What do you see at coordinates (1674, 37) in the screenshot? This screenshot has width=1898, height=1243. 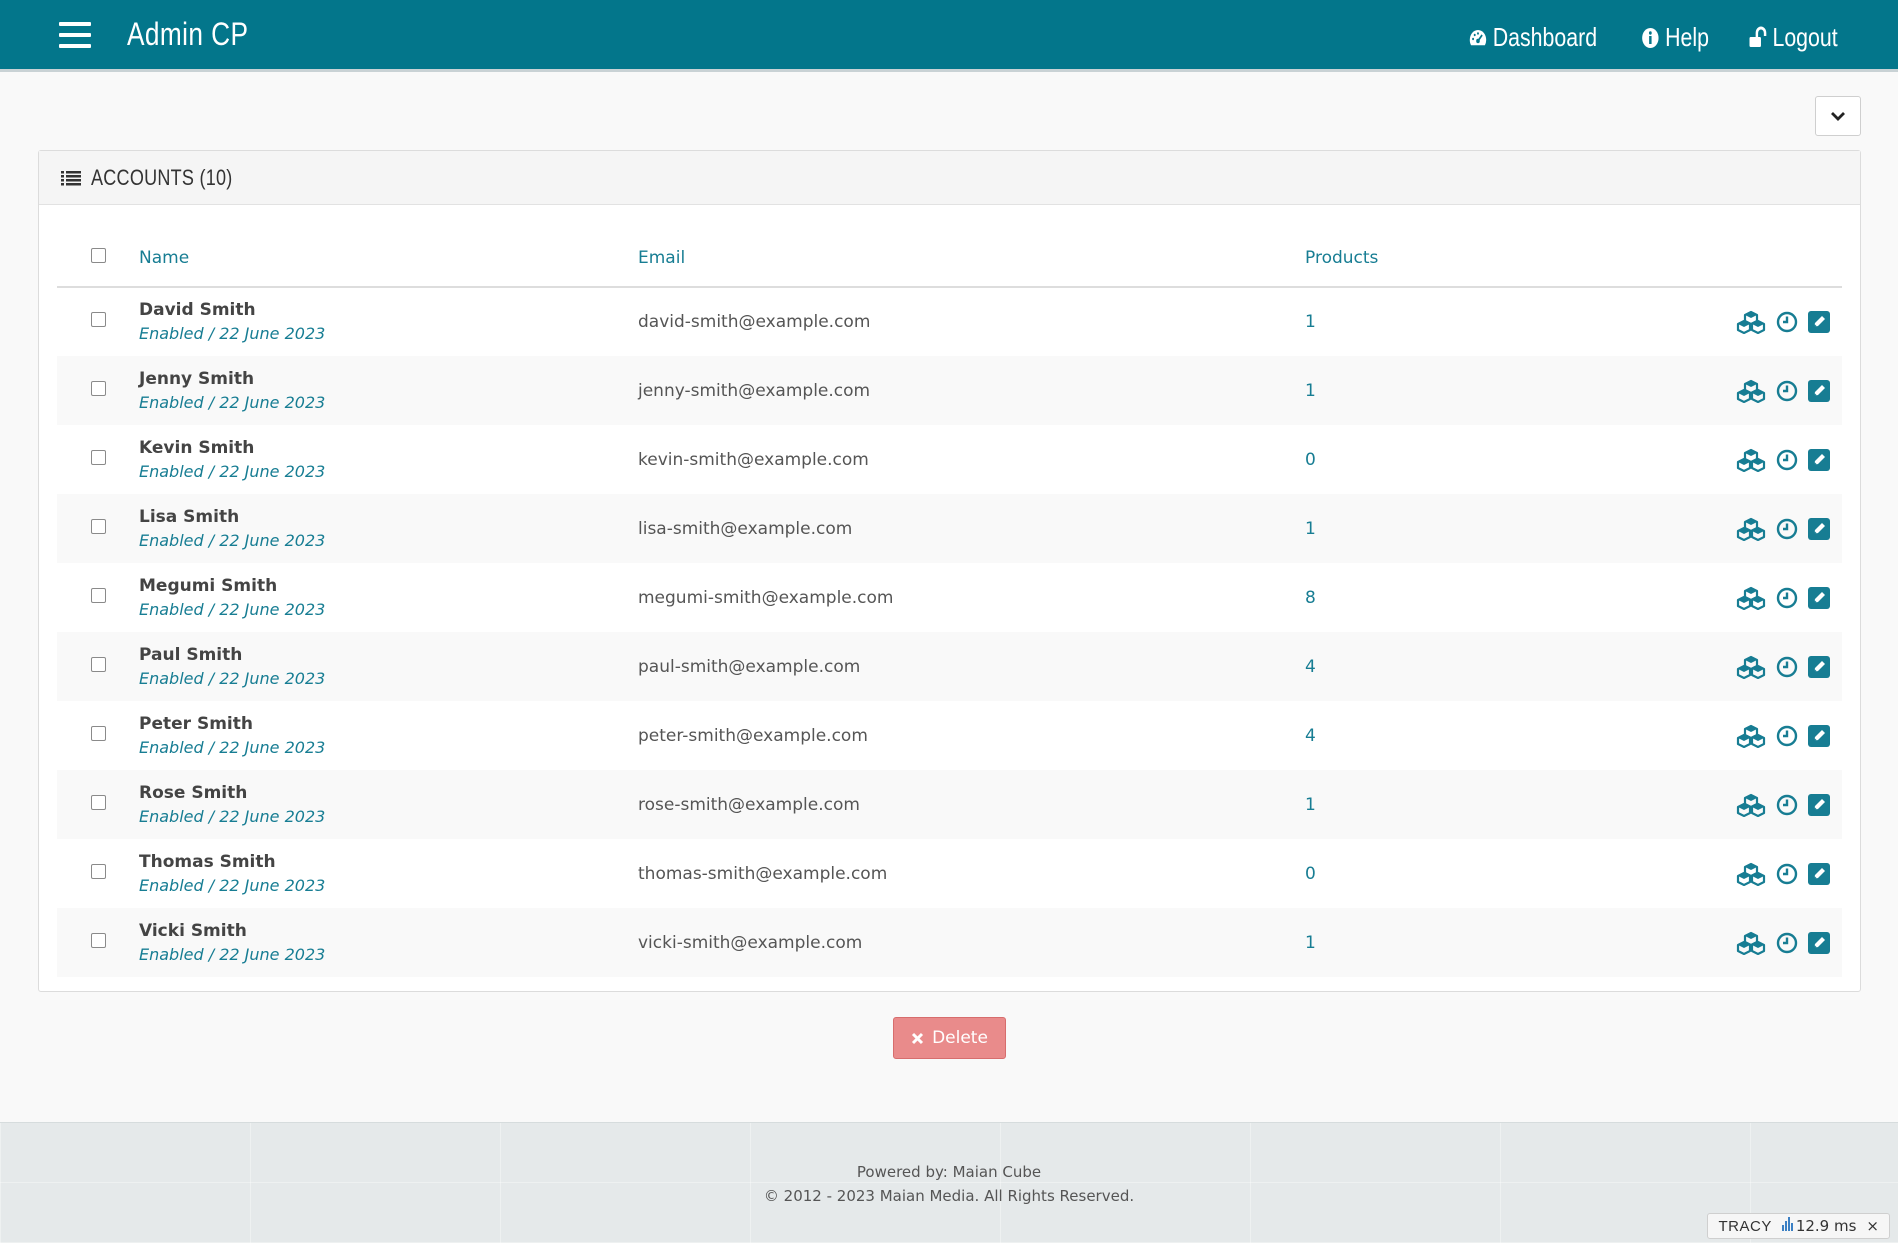 I see `nav-help-link: Help` at bounding box center [1674, 37].